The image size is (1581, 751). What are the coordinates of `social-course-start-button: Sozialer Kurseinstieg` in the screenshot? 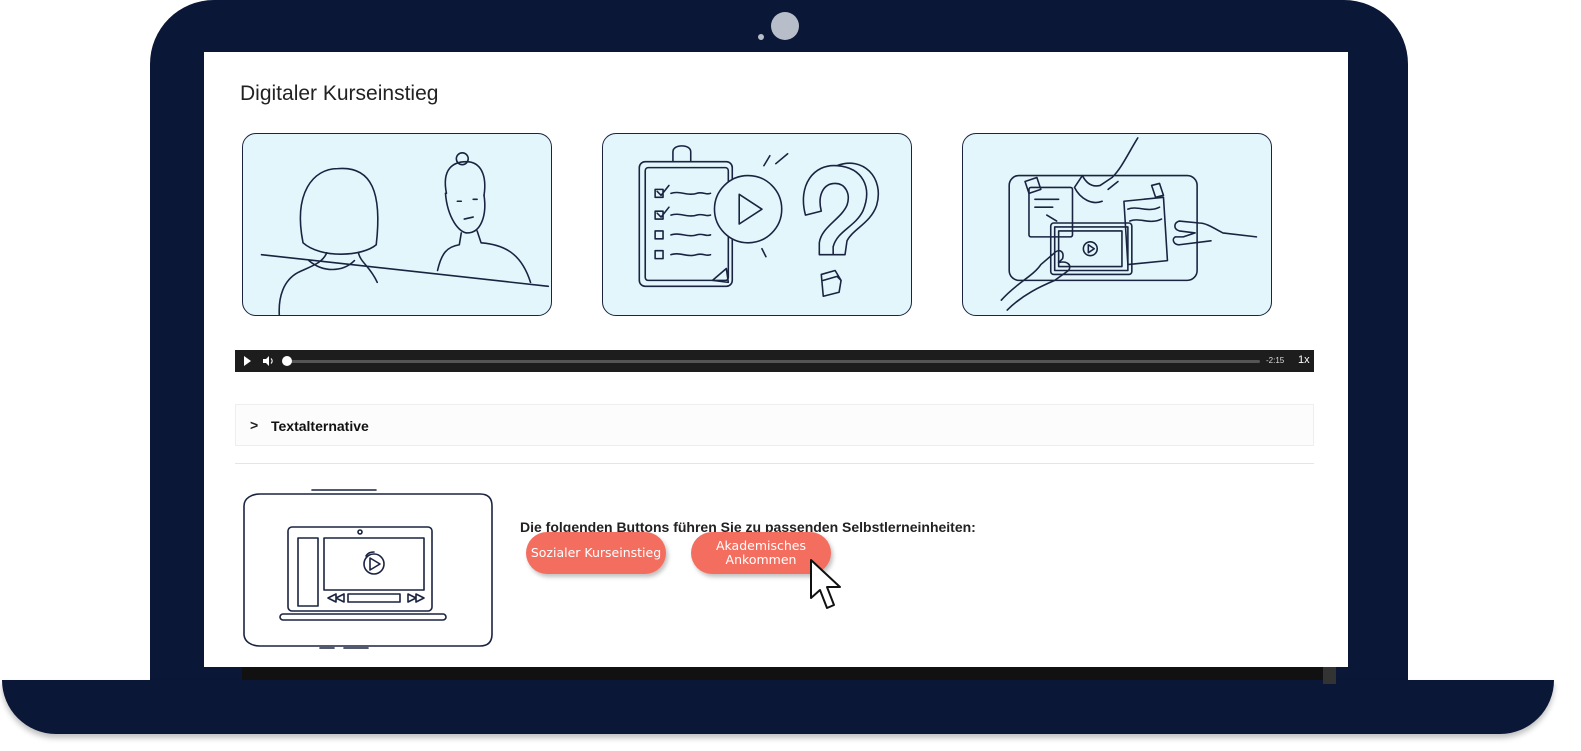 It's located at (596, 553).